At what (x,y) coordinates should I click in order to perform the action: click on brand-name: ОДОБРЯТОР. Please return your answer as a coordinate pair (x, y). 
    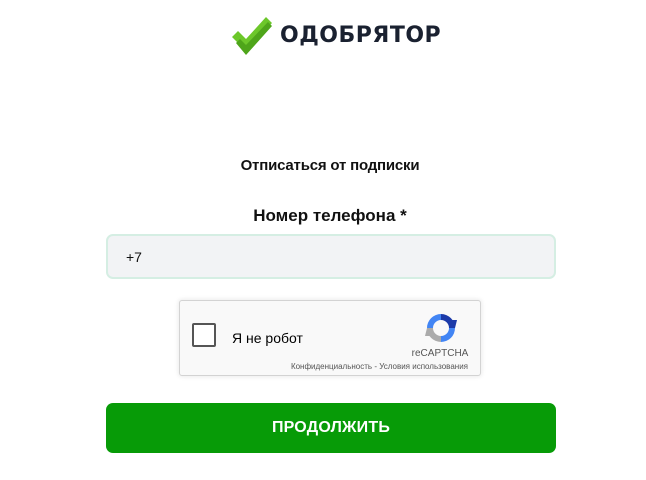
    Looking at the image, I should click on (361, 35).